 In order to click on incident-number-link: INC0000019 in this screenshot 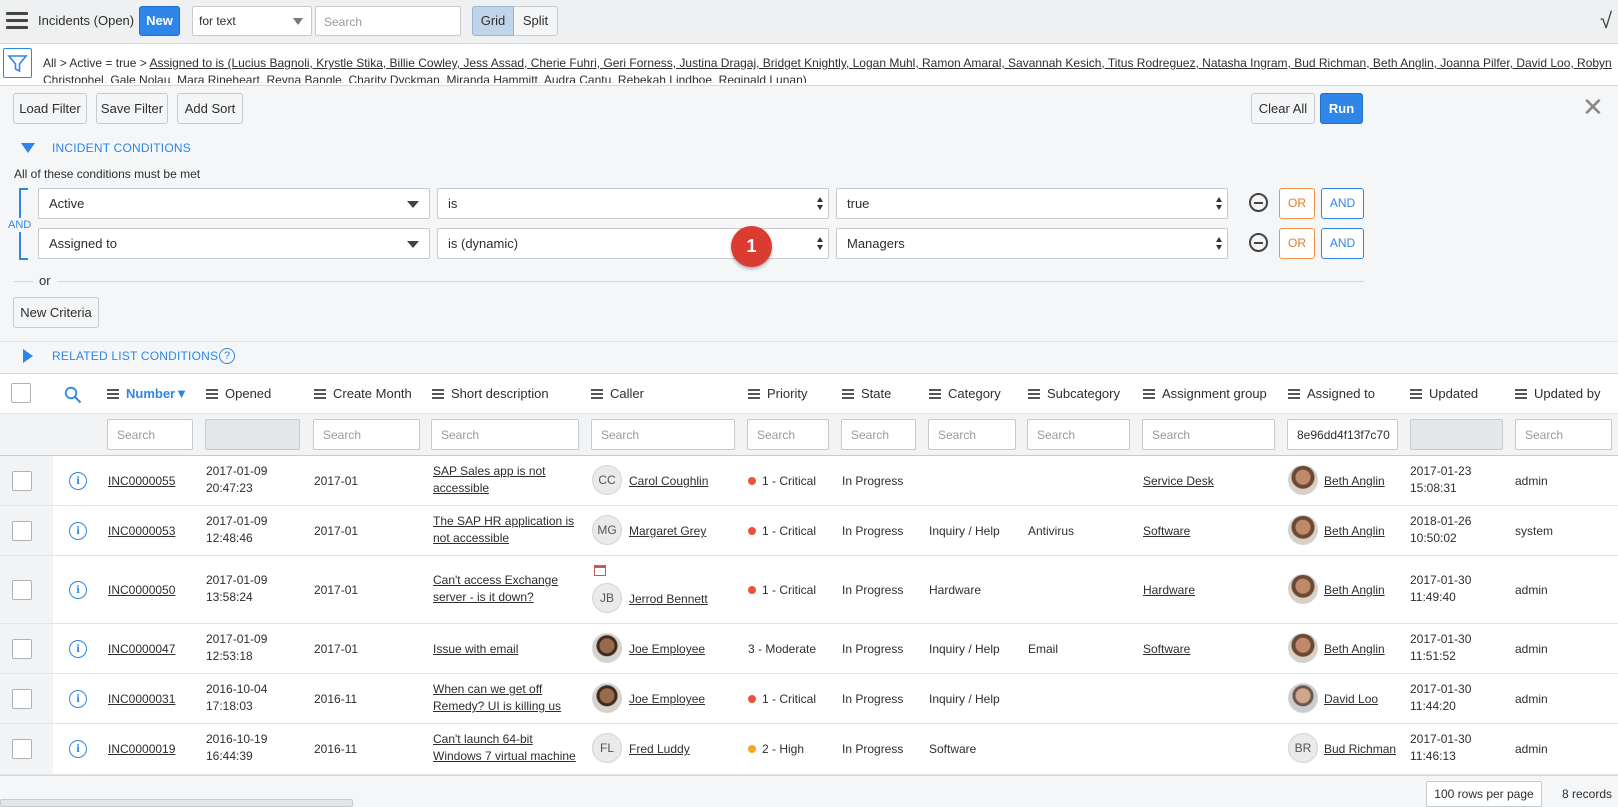, I will do `click(141, 749)`.